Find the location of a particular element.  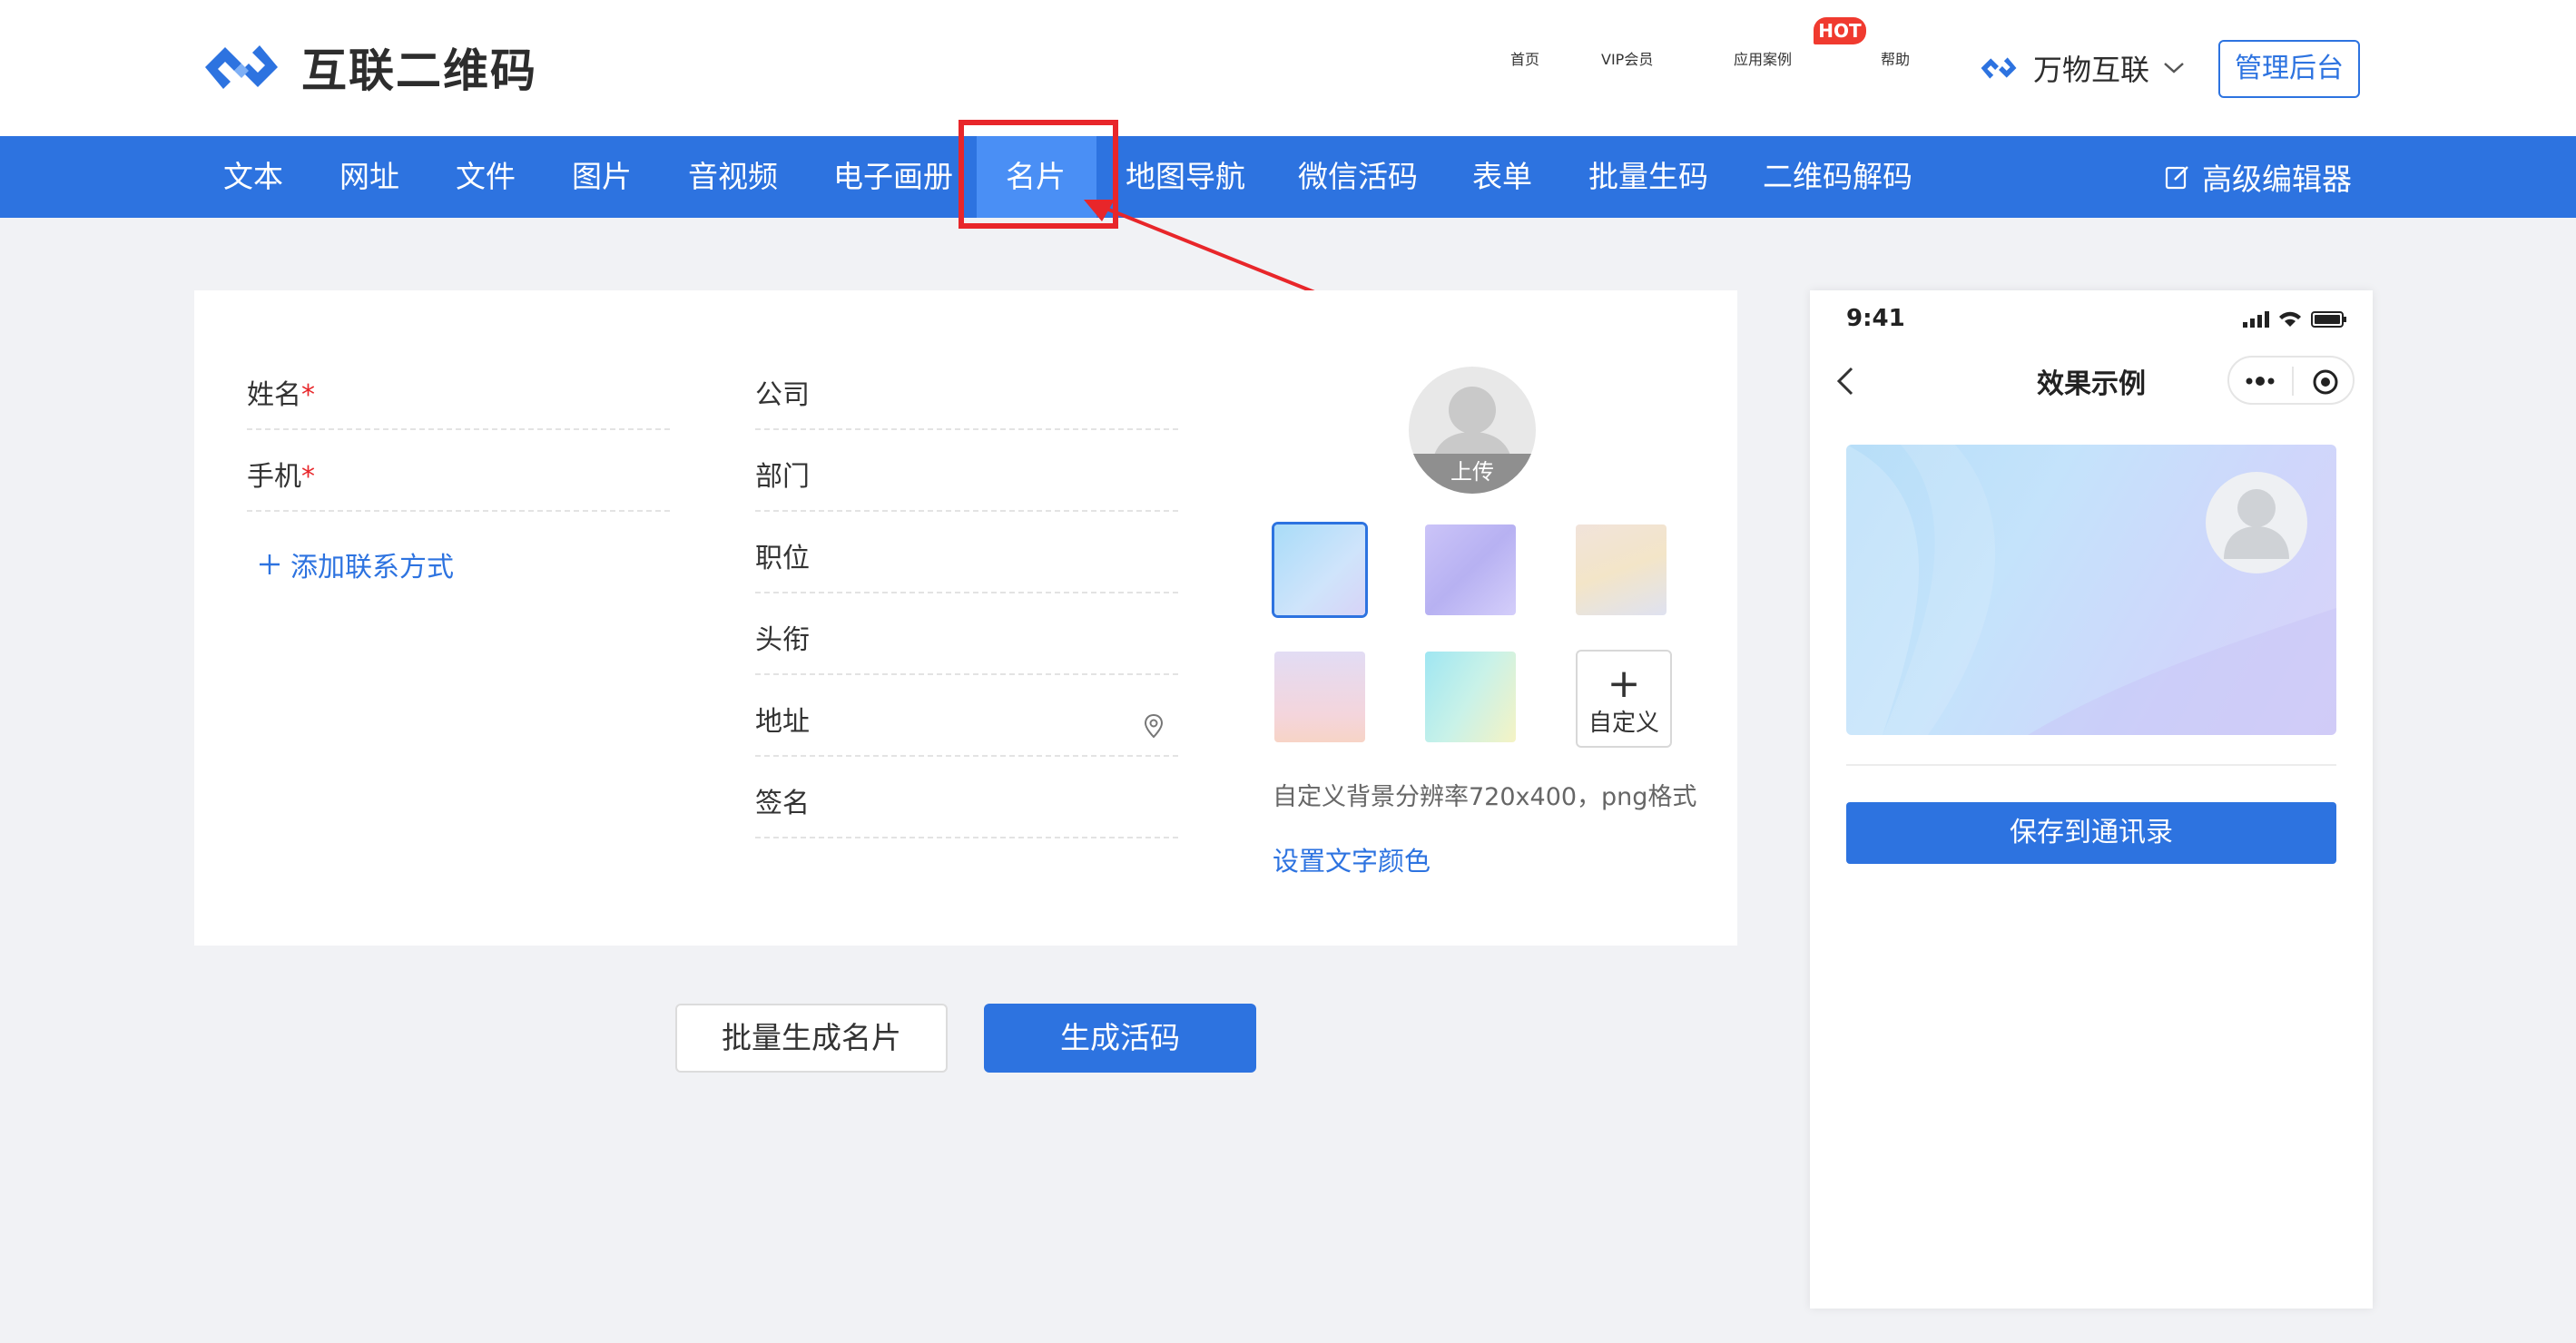

nav-home: 首页 is located at coordinates (1524, 58).